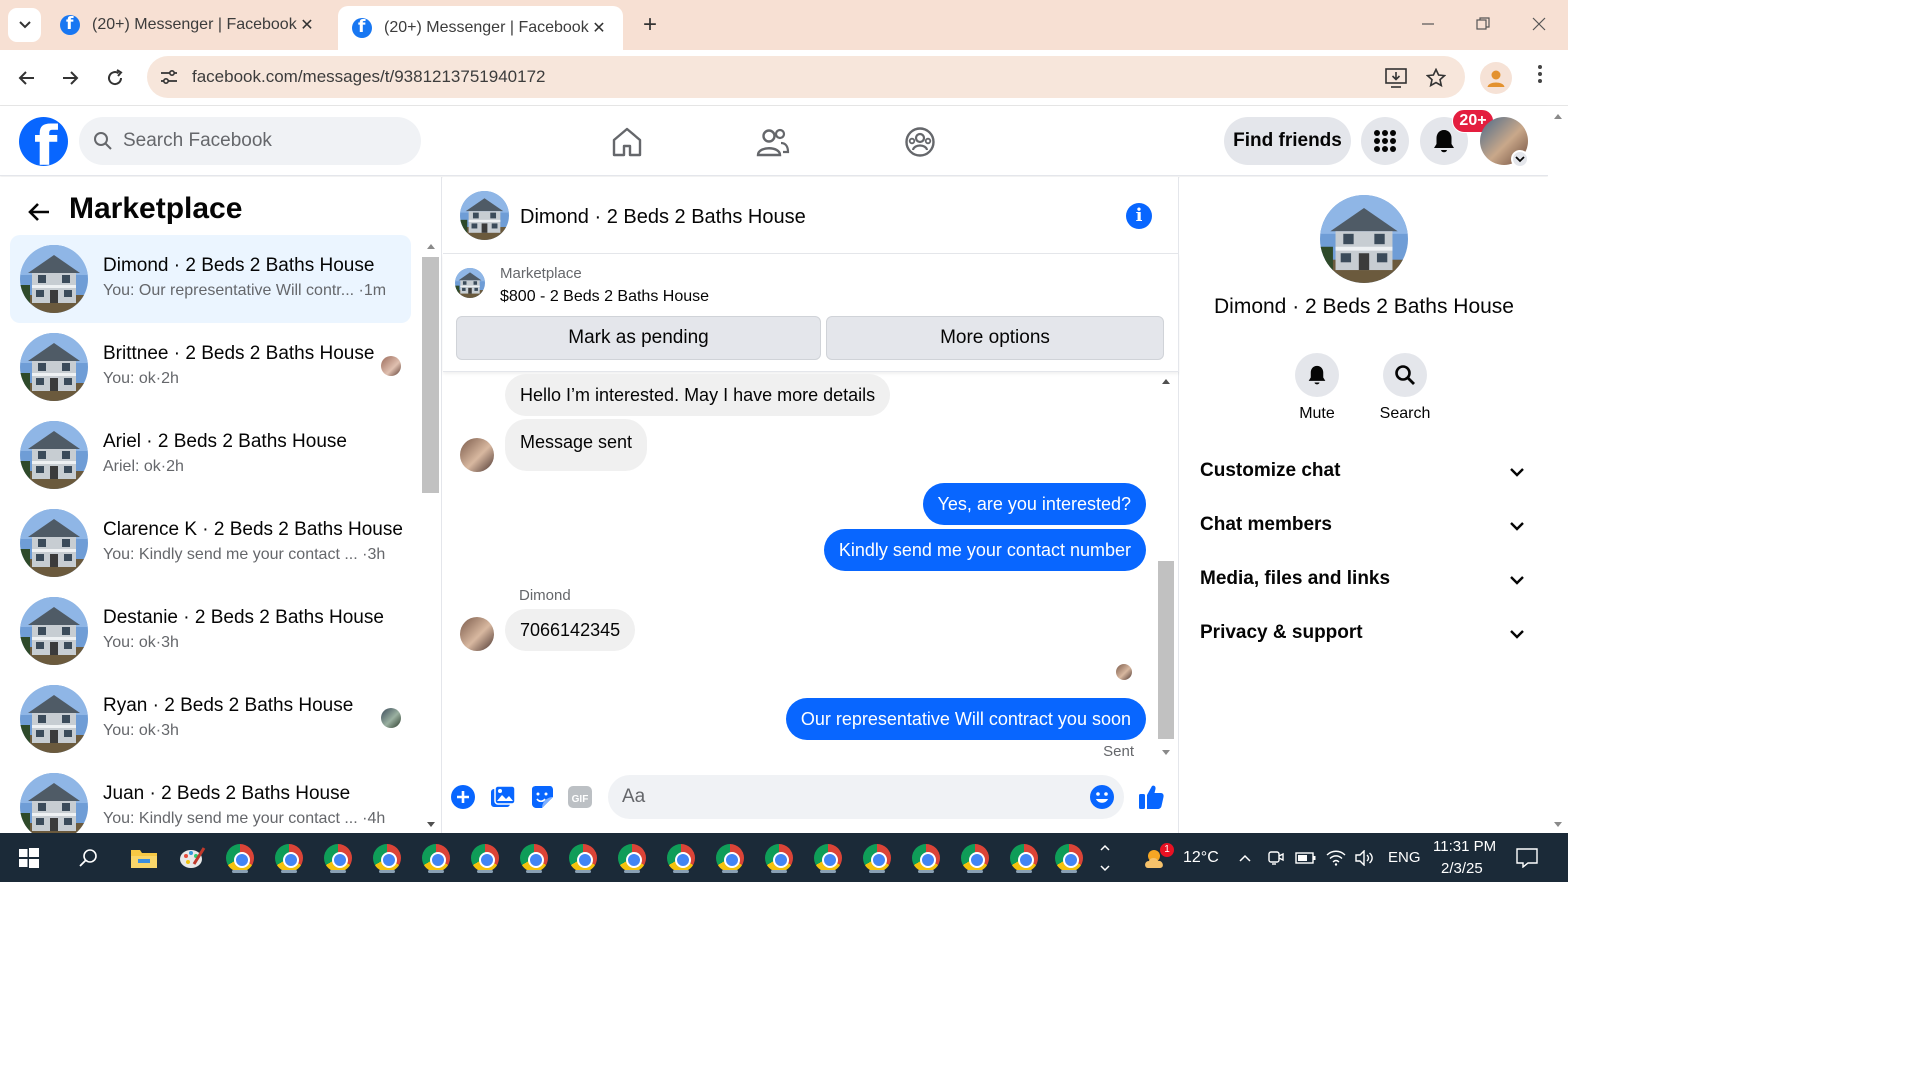 The width and height of the screenshot is (1920, 1080). What do you see at coordinates (470, 283) in the screenshot?
I see `listing-thumbnail` at bounding box center [470, 283].